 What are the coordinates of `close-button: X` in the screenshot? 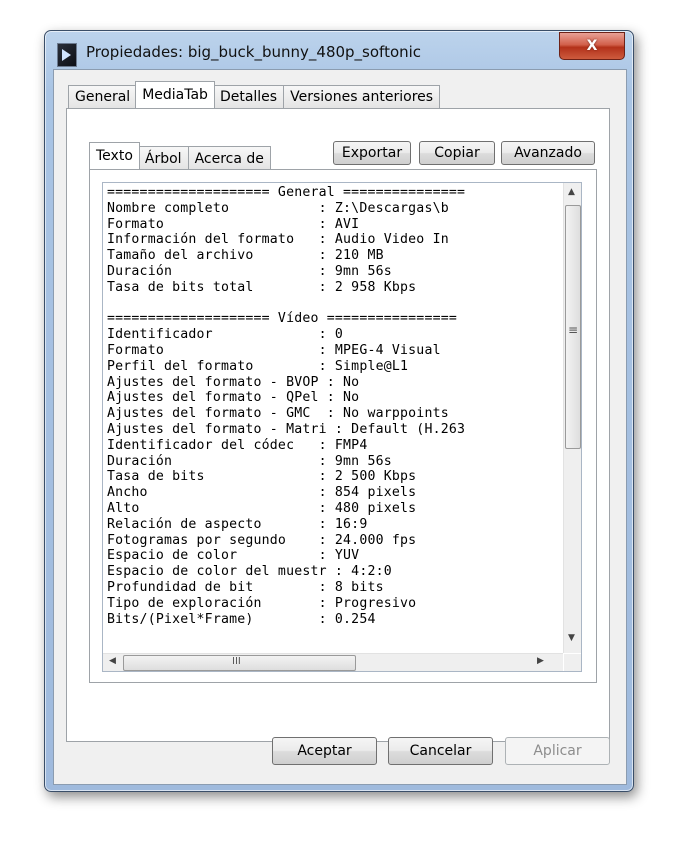 It's located at (592, 46).